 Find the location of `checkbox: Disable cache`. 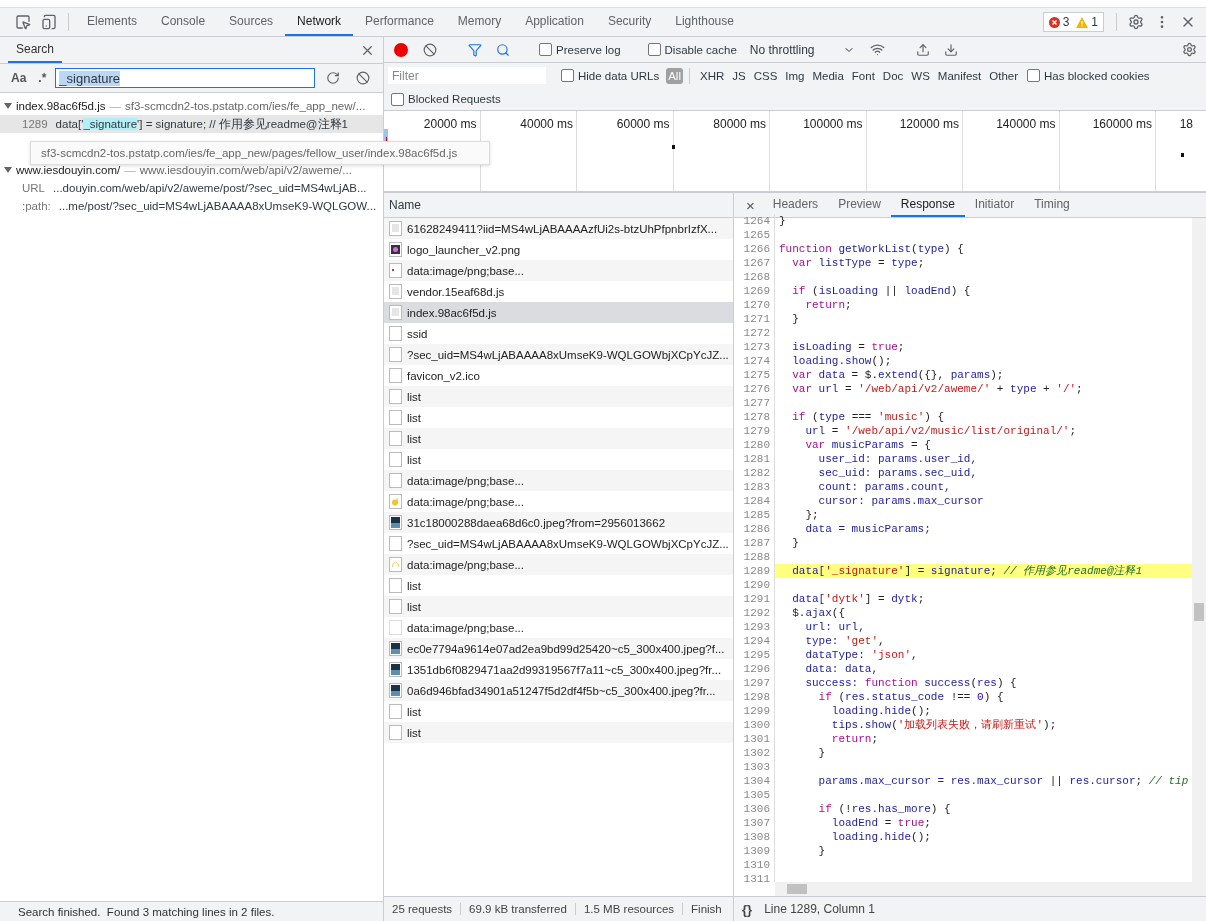

checkbox: Disable cache is located at coordinates (692, 49).